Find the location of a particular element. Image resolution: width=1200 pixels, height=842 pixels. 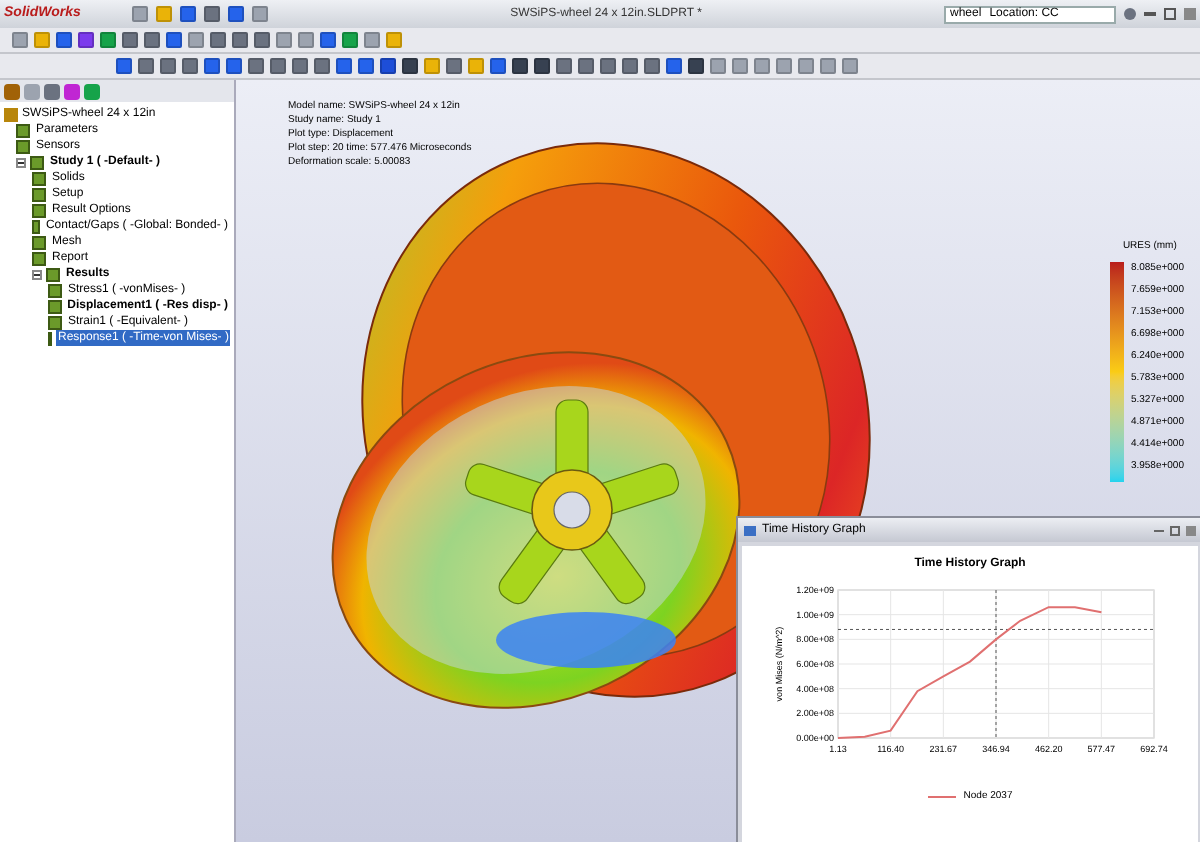

part-icon is located at coordinates (11, 114).